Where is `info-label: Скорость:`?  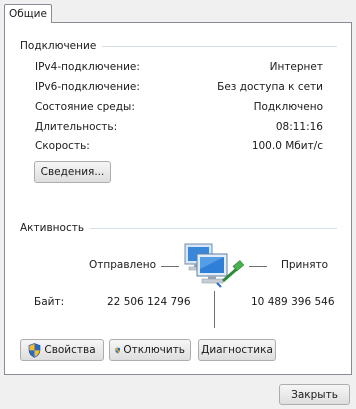 info-label: Скорость: is located at coordinates (62, 146).